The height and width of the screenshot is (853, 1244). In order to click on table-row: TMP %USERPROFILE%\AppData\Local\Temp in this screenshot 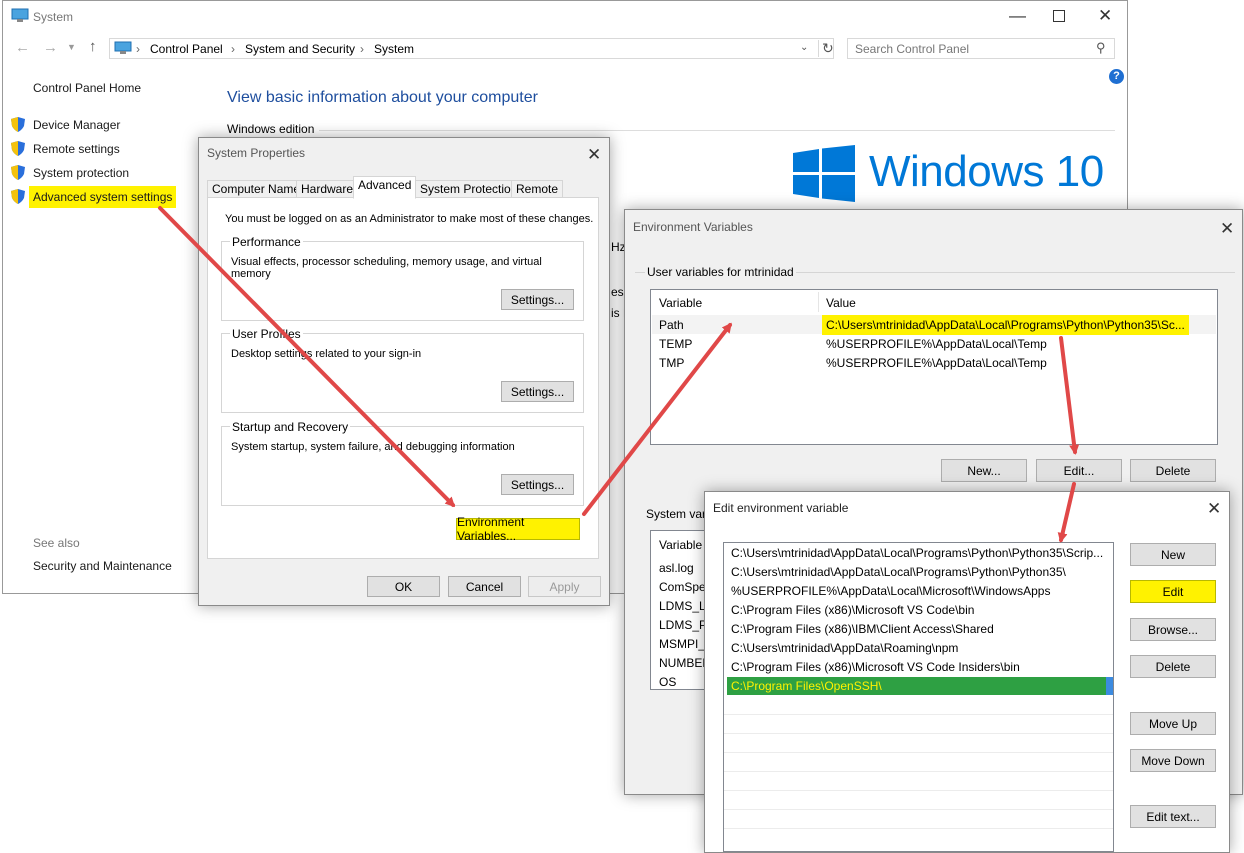, I will do `click(934, 362)`.